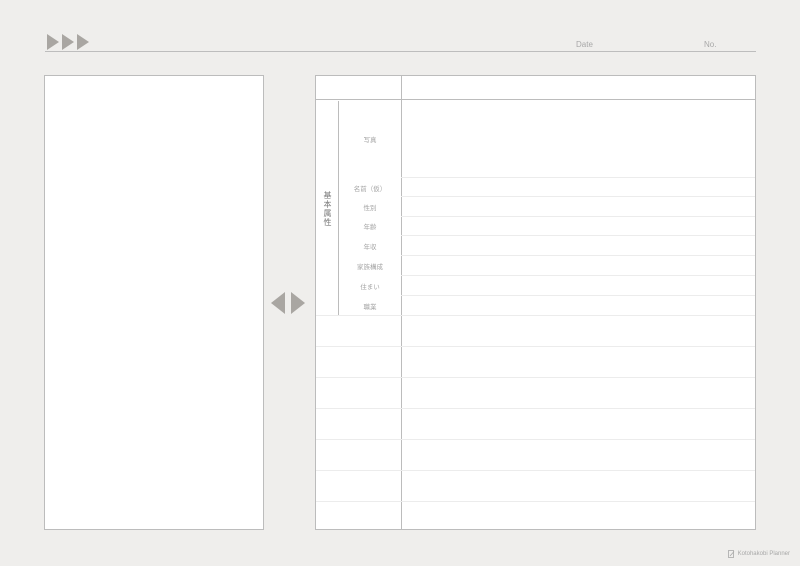 This screenshot has width=800, height=566. I want to click on number-label: No., so click(710, 44).